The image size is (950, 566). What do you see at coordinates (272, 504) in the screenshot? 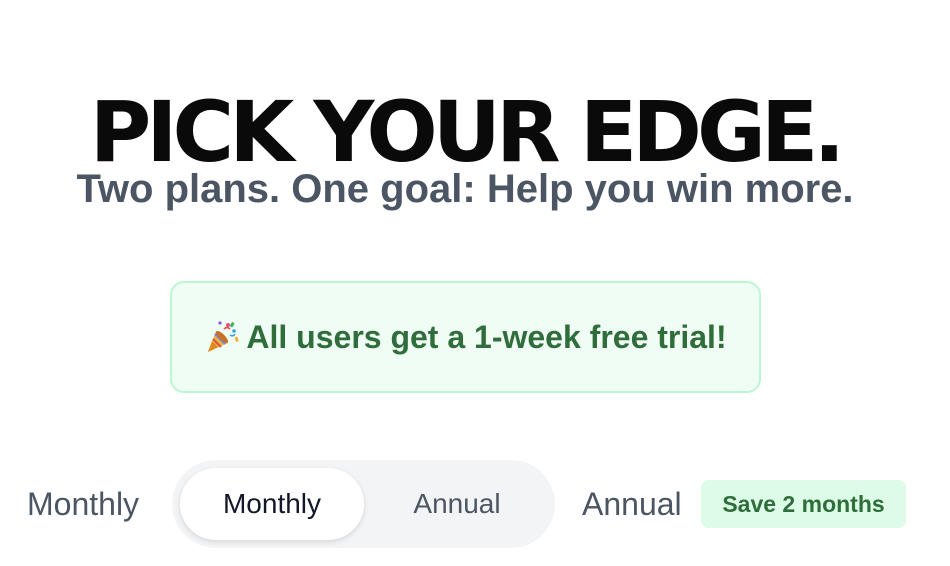
I see `toggle-monthly-option: Monthly` at bounding box center [272, 504].